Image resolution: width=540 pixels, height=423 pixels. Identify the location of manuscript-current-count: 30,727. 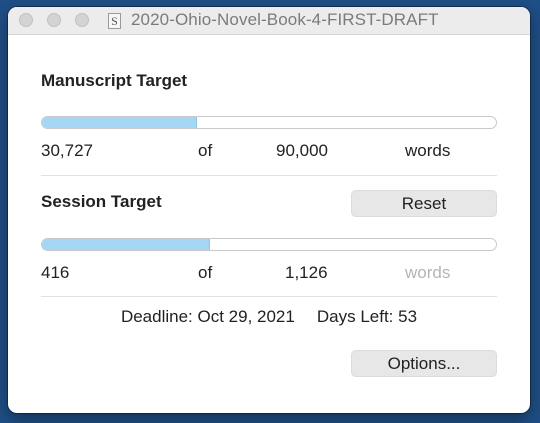
(67, 150).